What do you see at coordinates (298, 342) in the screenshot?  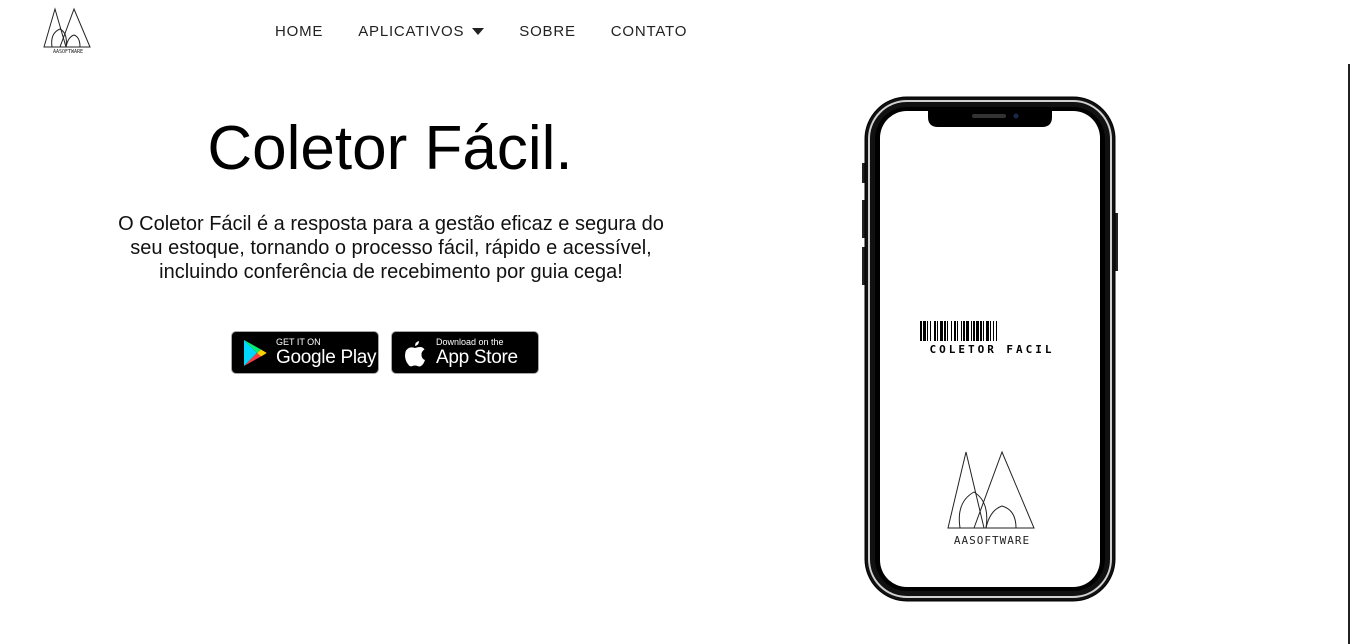 I see `google-play-small-text: GET IT ON` at bounding box center [298, 342].